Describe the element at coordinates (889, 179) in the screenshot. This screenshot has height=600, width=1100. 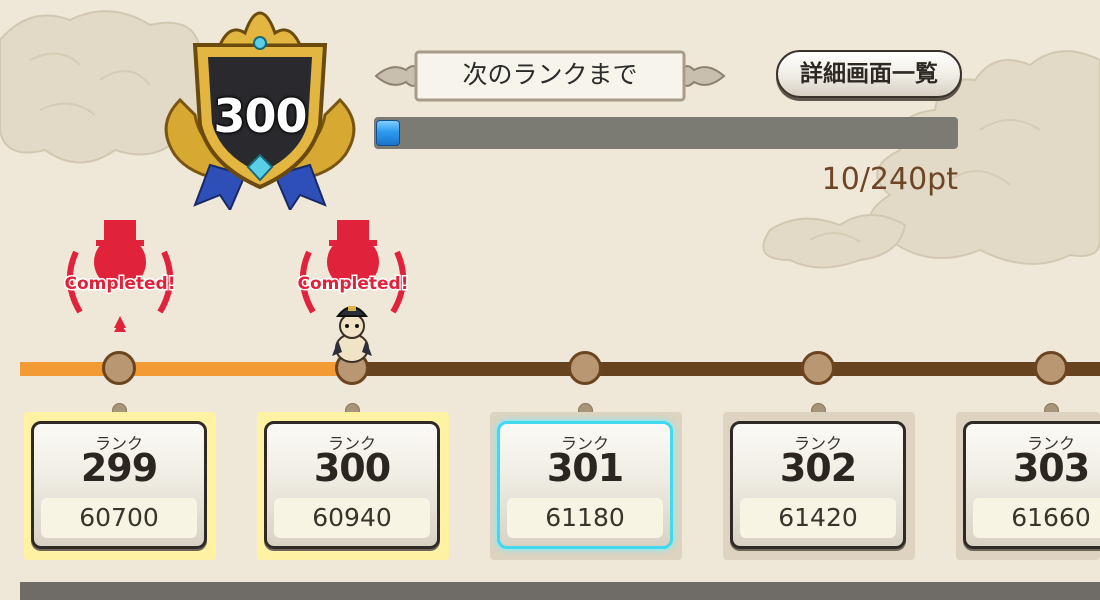
I see `next-rank-progress-text: 10/240pt` at that location.